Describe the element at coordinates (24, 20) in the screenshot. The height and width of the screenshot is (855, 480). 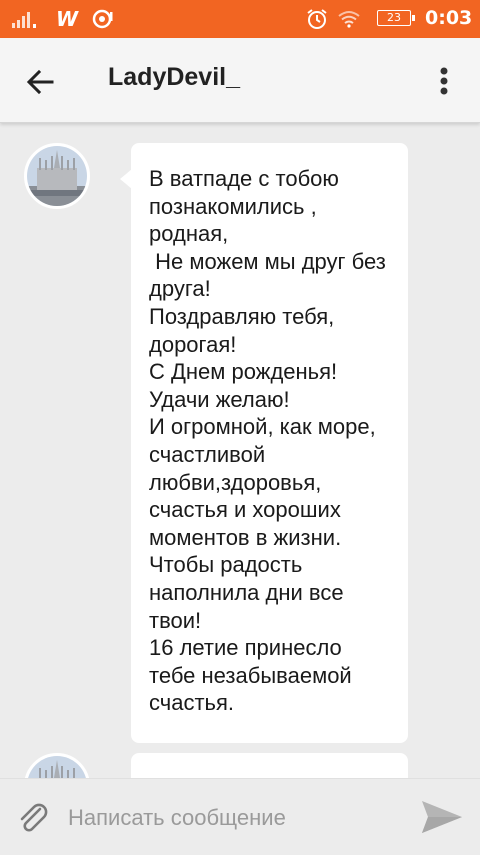
I see `signal-icon` at that location.